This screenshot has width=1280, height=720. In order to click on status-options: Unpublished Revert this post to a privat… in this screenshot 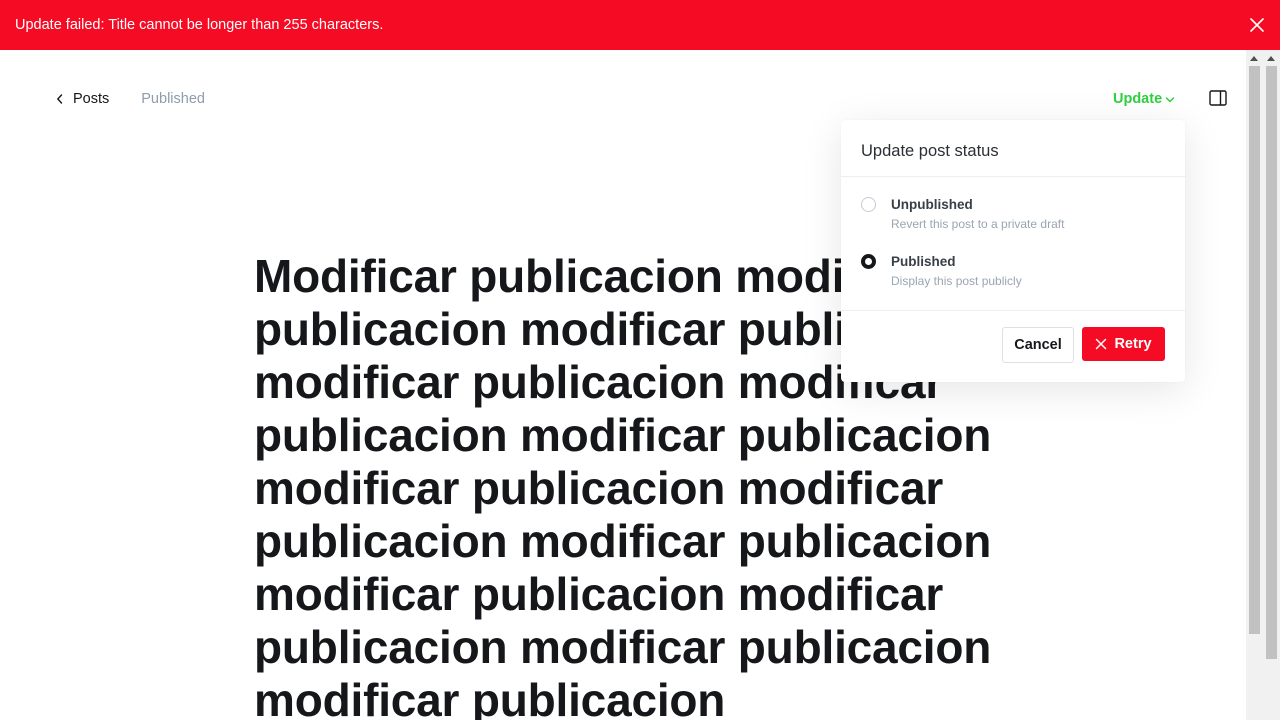, I will do `click(1013, 244)`.